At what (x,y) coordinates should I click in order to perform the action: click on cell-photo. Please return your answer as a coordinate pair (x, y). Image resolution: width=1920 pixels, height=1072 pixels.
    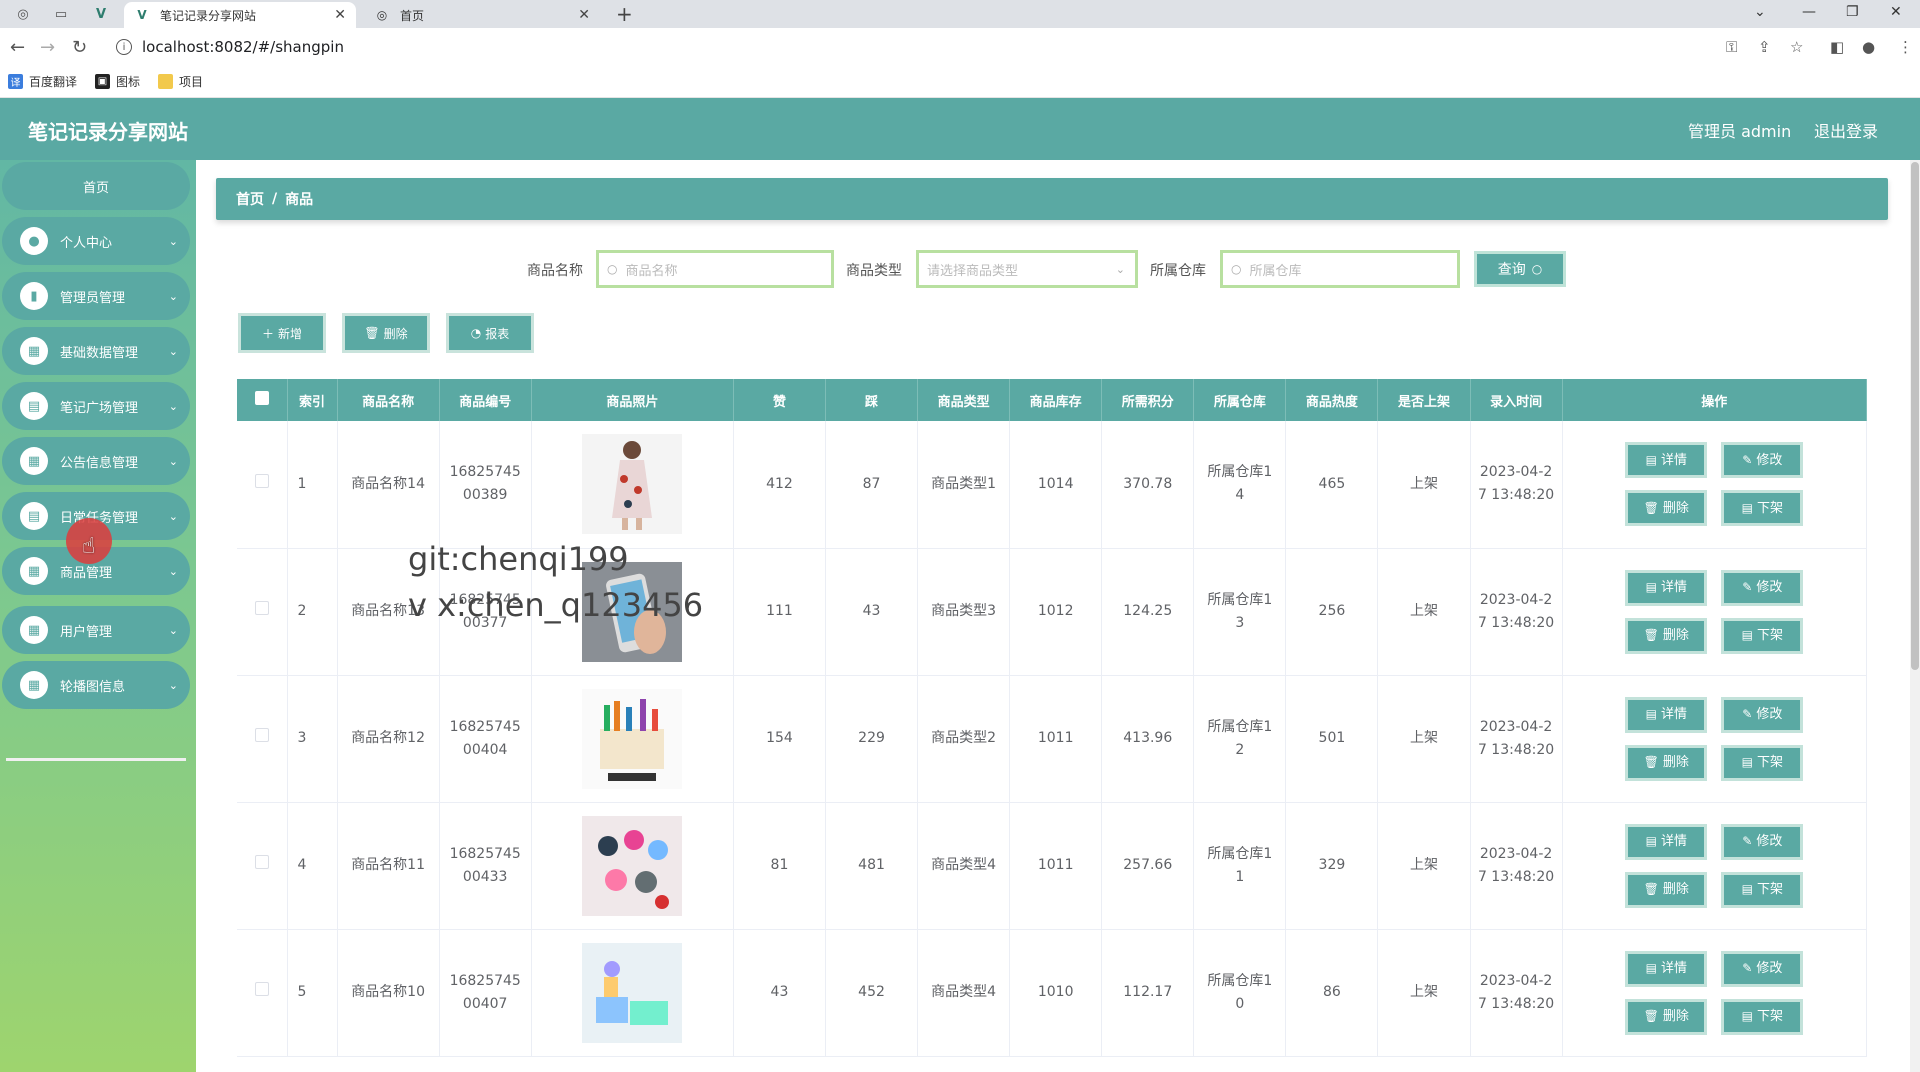
    Looking at the image, I should click on (632, 993).